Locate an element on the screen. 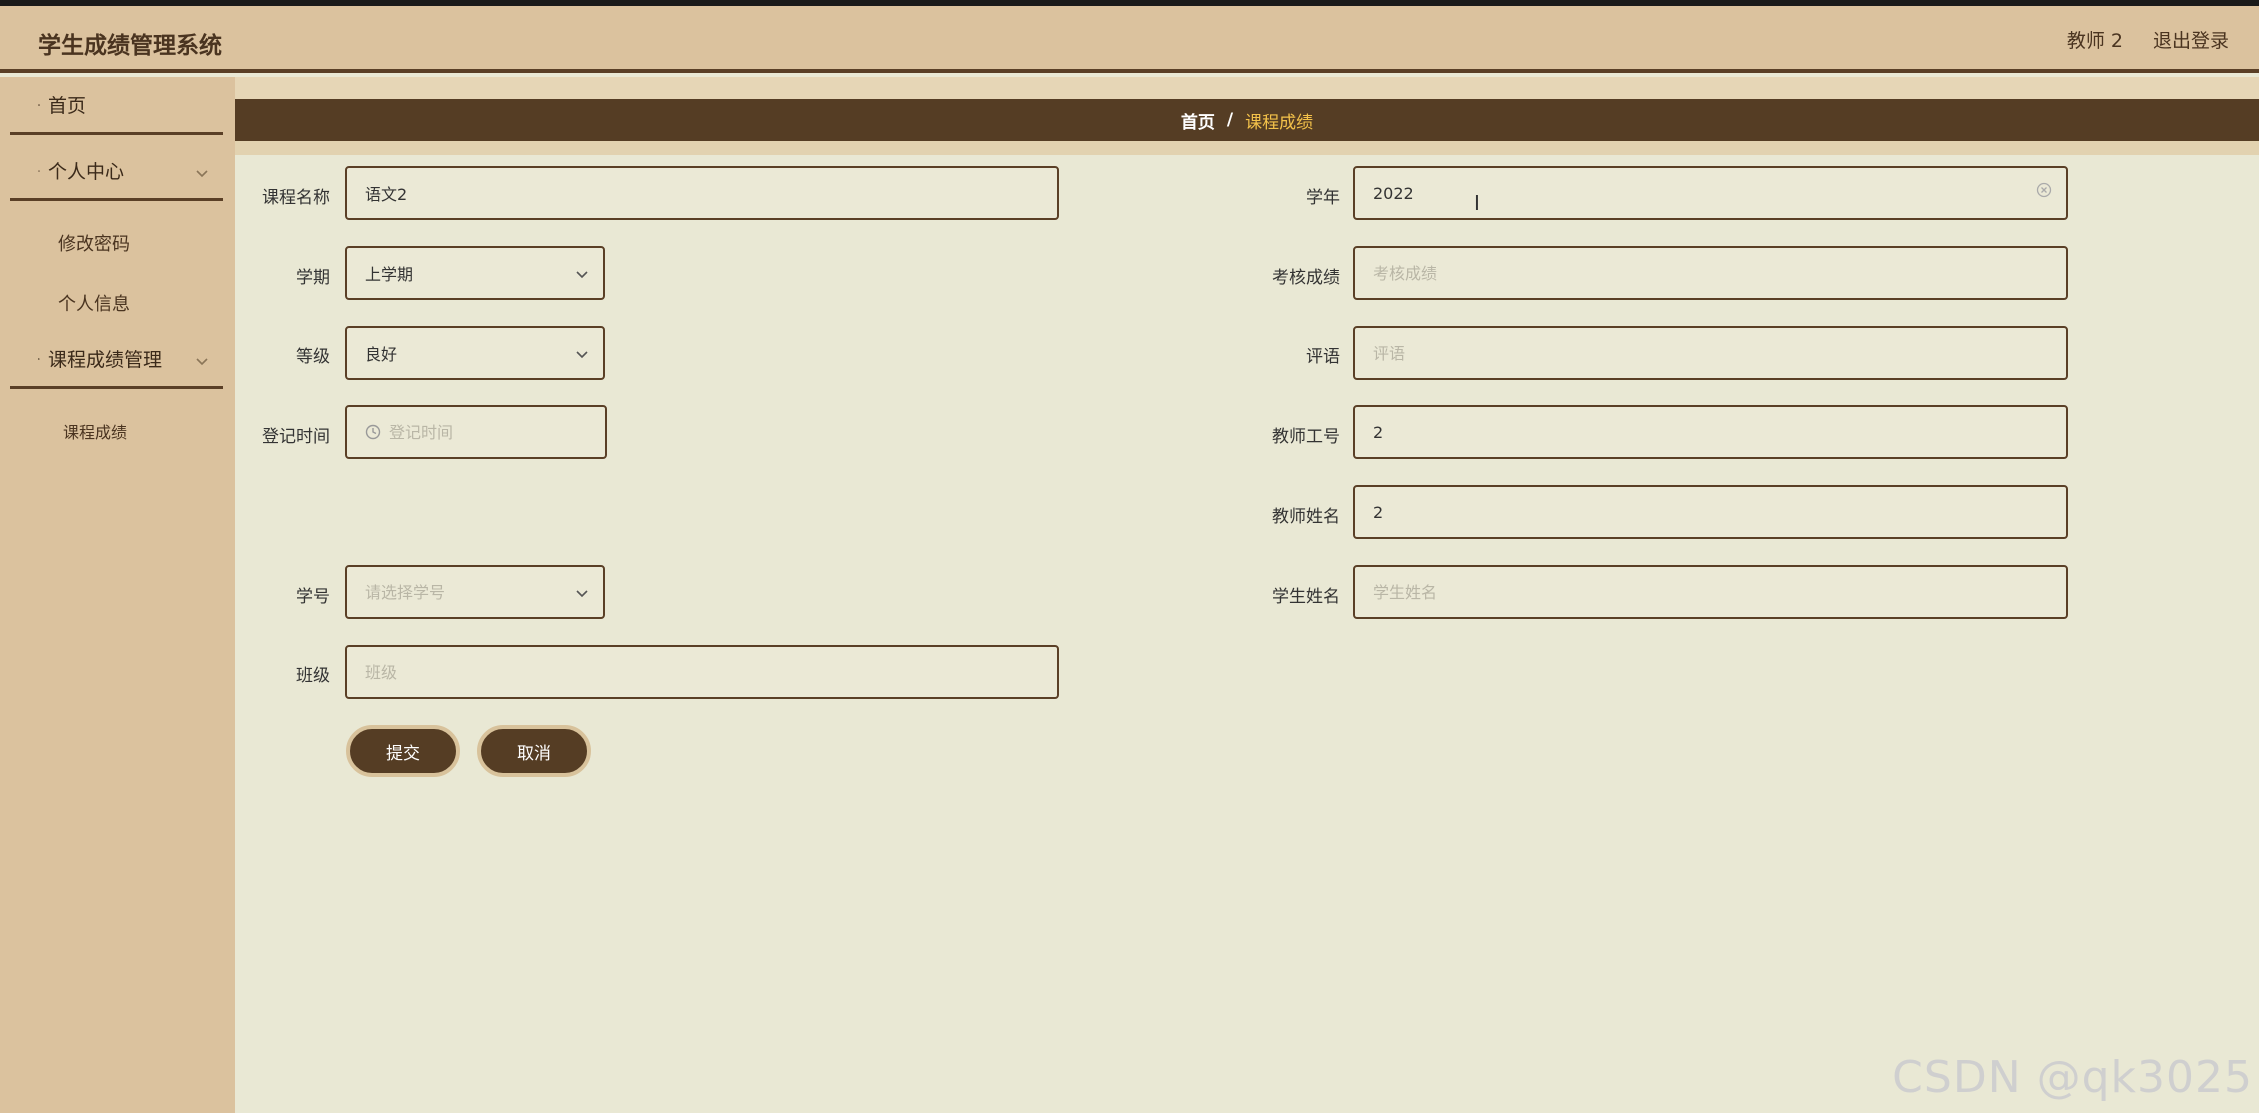  sidebar: 首页 个人中心 修改密码 个人信息 课程成绩管理 课程成绩 is located at coordinates (117, 595).